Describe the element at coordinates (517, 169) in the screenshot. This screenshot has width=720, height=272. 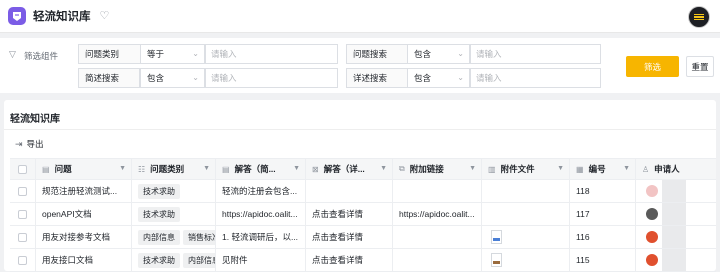
I see `column-label: 附件文件` at that location.